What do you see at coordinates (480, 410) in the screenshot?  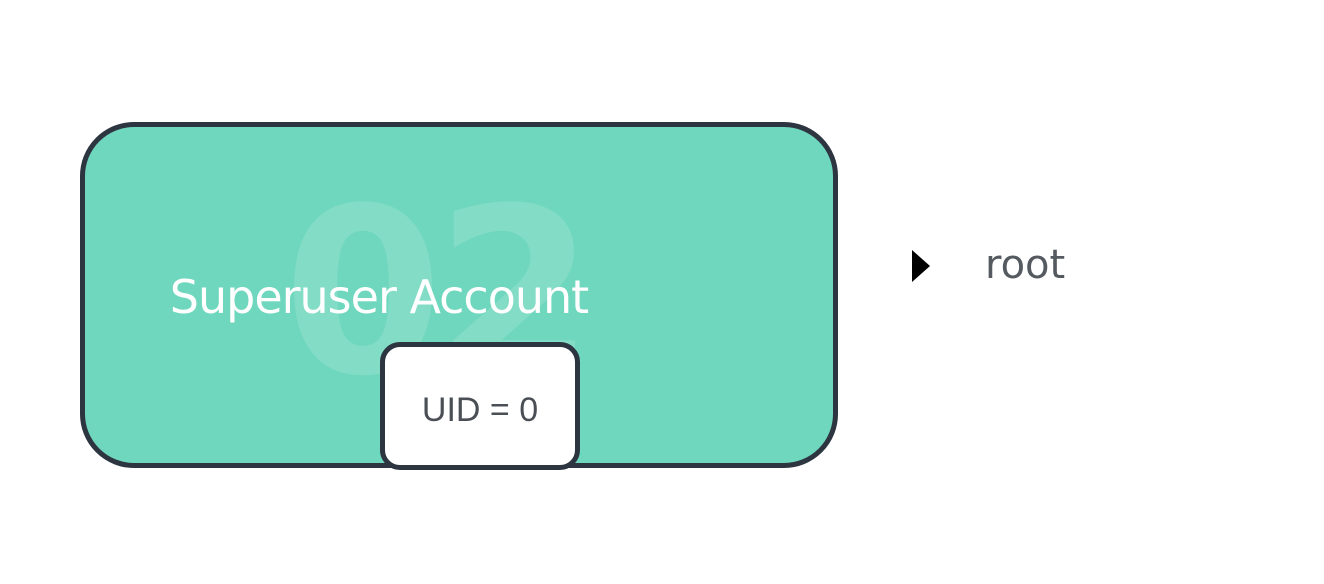 I see `uid-label: UID = 0` at bounding box center [480, 410].